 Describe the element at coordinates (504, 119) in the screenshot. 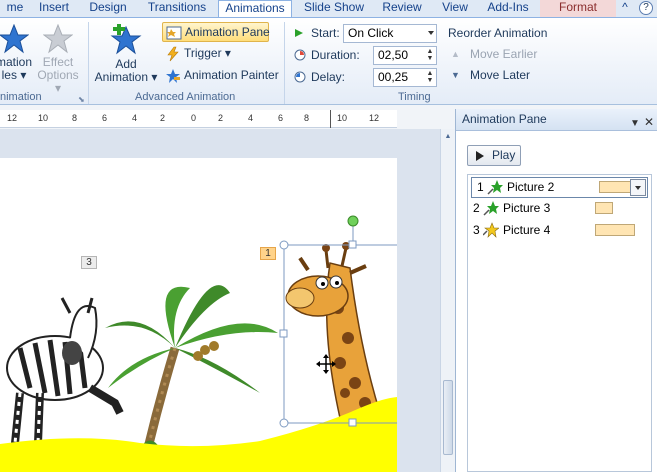

I see `pane-title: Animation Pane` at that location.